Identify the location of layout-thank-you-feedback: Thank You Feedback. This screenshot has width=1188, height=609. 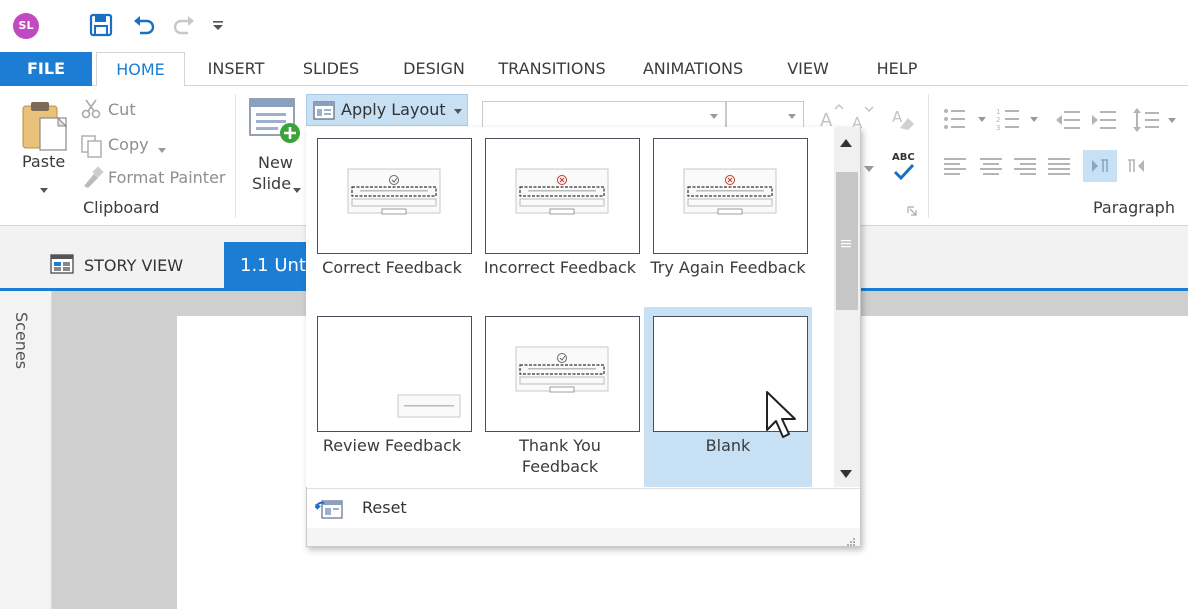
(560, 394).